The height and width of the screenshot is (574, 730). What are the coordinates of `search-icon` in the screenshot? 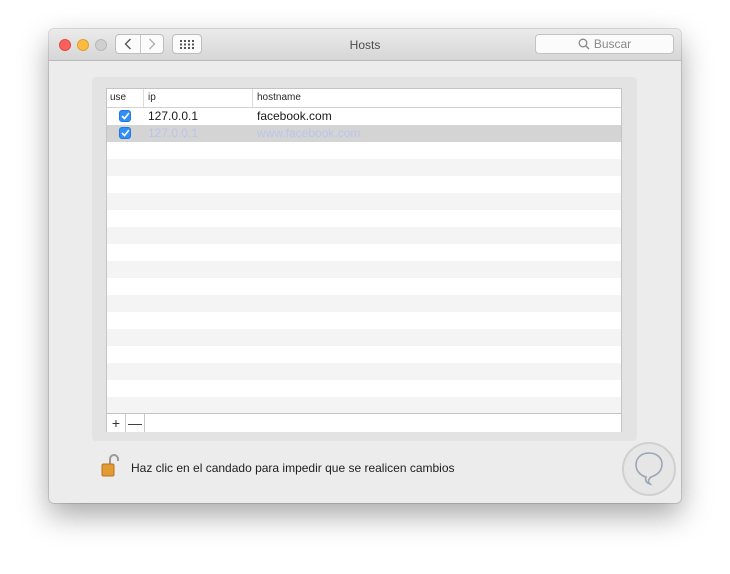 It's located at (584, 44).